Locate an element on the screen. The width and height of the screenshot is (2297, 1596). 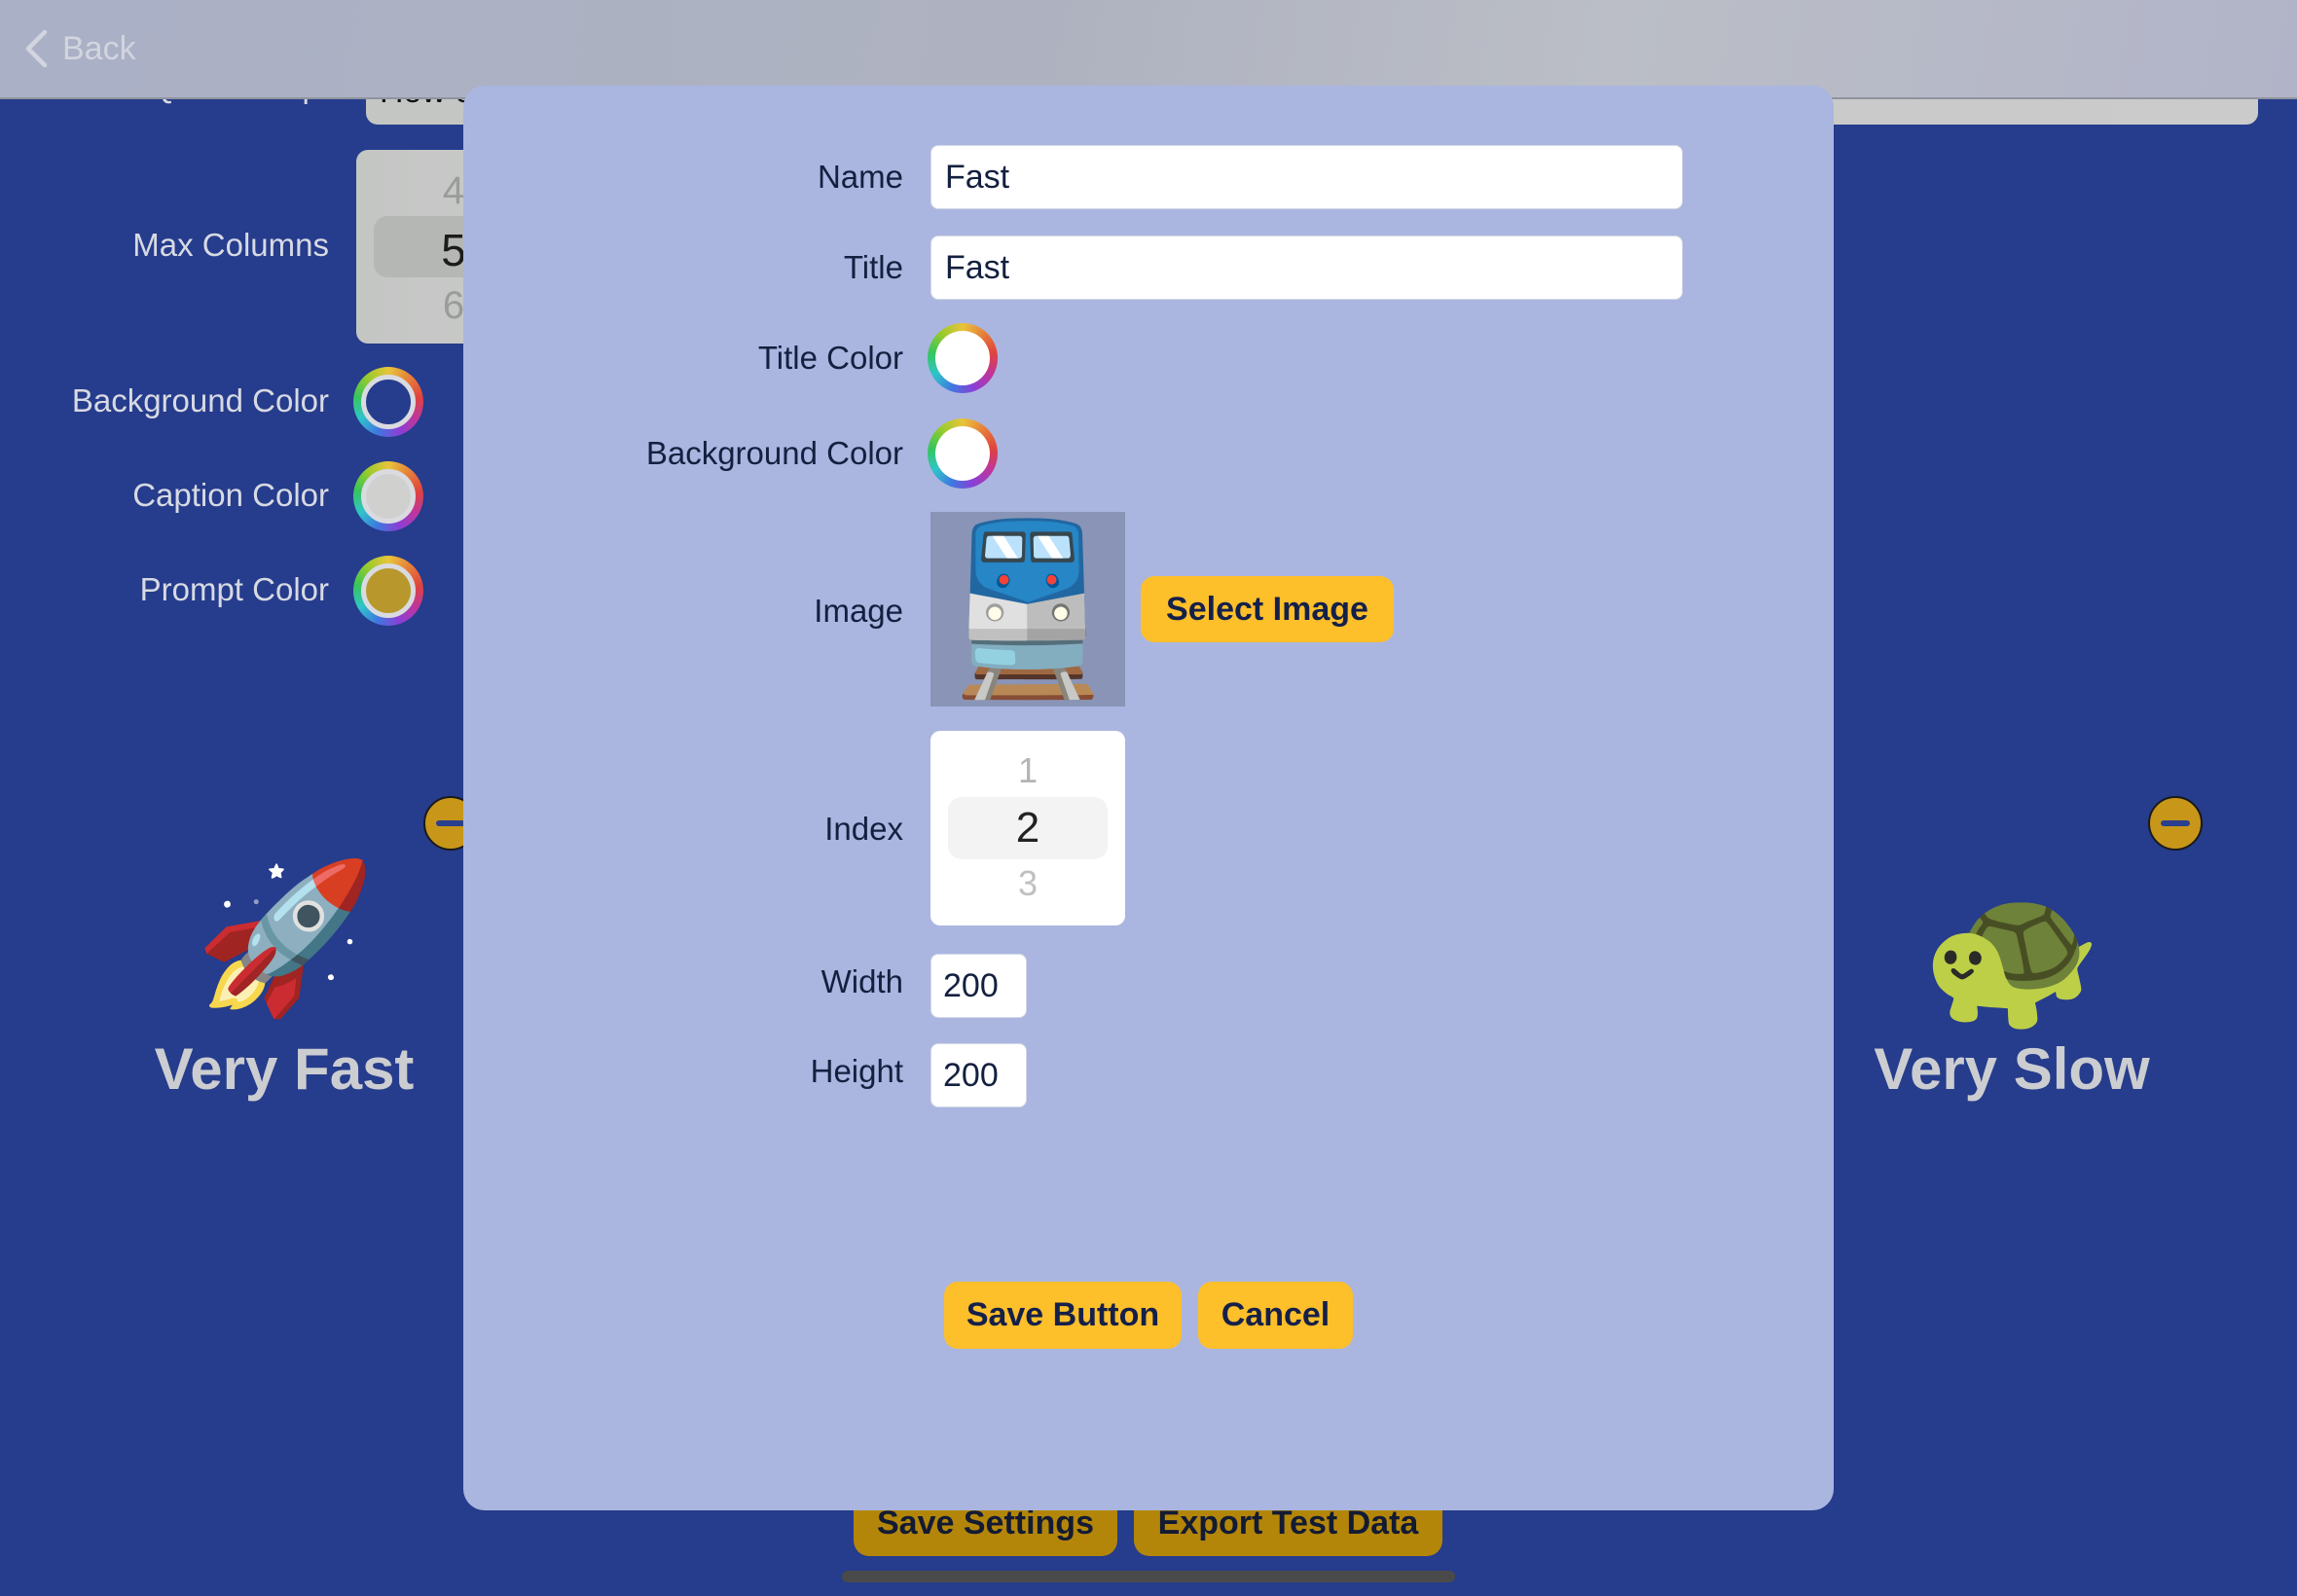
scrollbar is located at coordinates (1148, 1576).